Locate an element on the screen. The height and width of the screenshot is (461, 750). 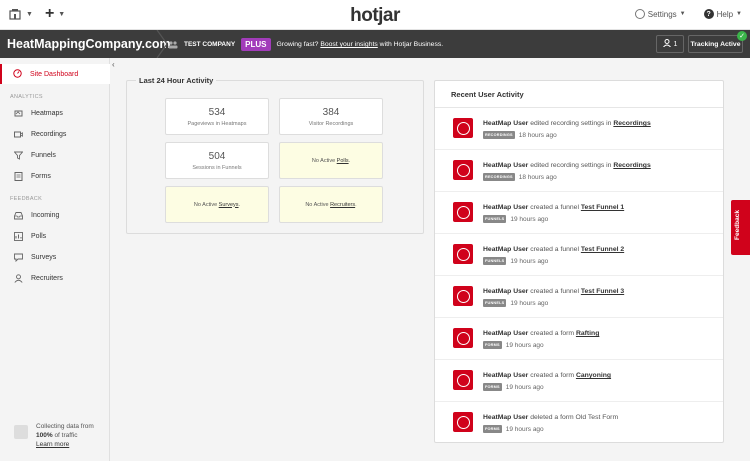
activity-title: Last 24 Hour Activity is located at coordinates (176, 80).